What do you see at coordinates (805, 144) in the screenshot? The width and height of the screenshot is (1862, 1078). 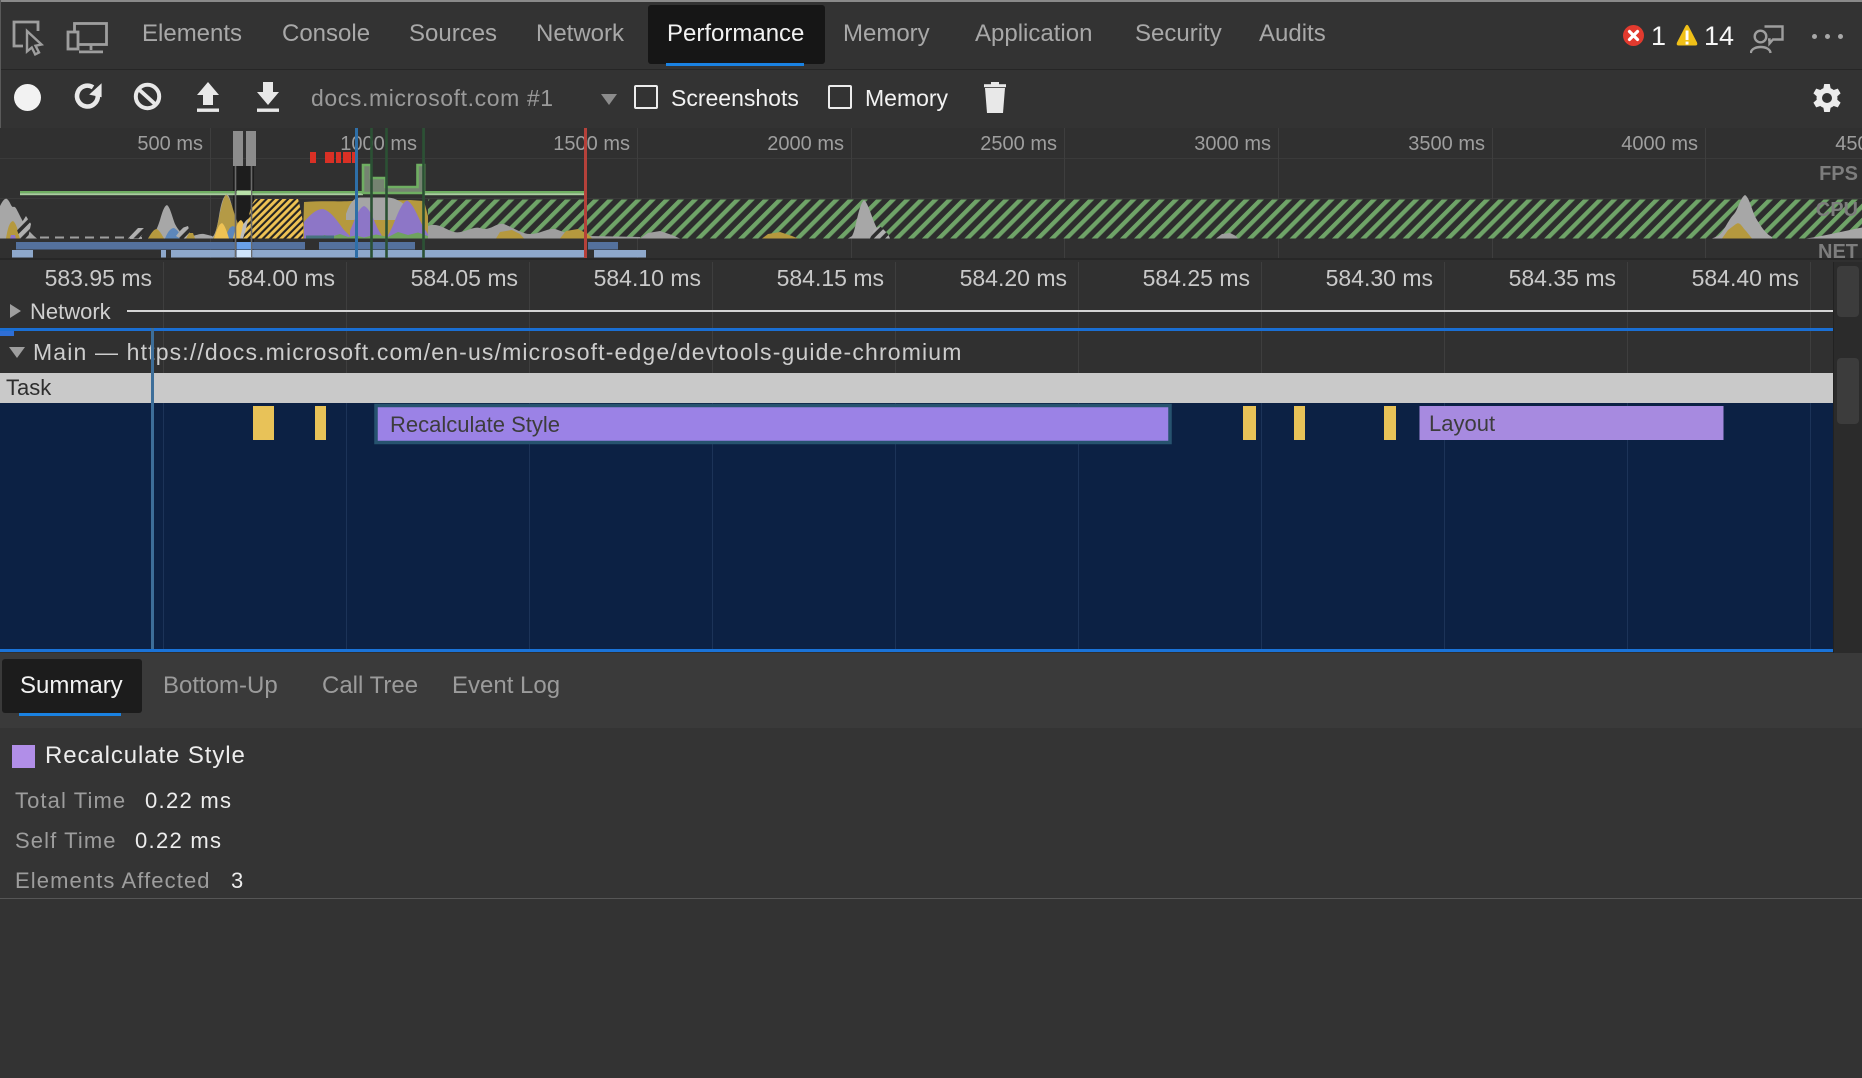 I see `svg-text: 2000 ms` at bounding box center [805, 144].